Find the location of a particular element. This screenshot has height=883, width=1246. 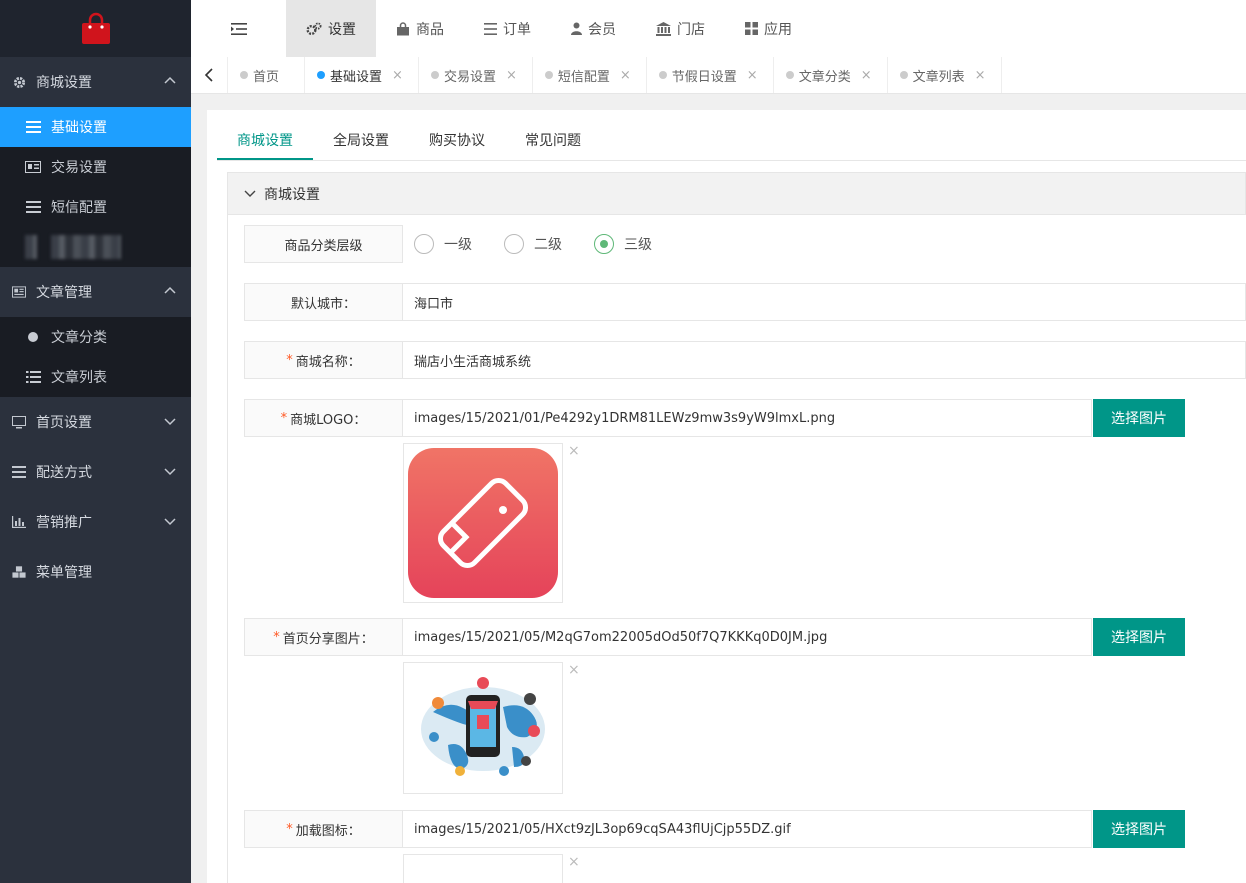

page-tab-article-list: 文章列表 × is located at coordinates (945, 75).